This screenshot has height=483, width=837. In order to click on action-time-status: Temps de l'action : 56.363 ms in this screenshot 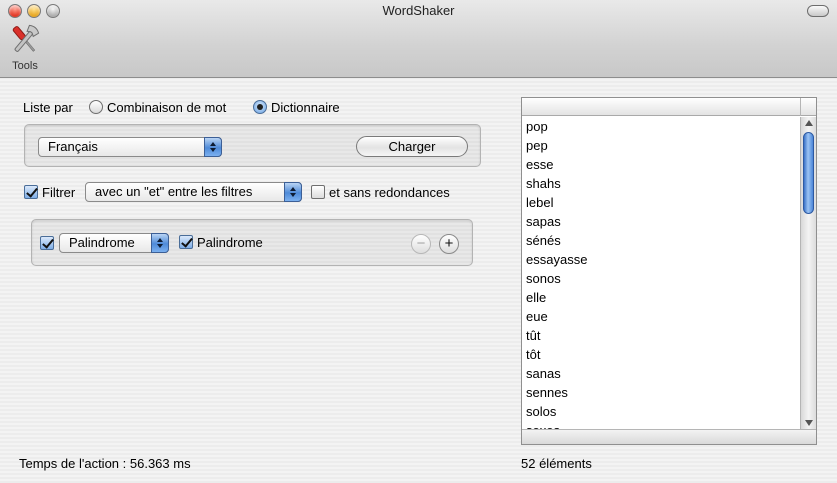, I will do `click(105, 463)`.